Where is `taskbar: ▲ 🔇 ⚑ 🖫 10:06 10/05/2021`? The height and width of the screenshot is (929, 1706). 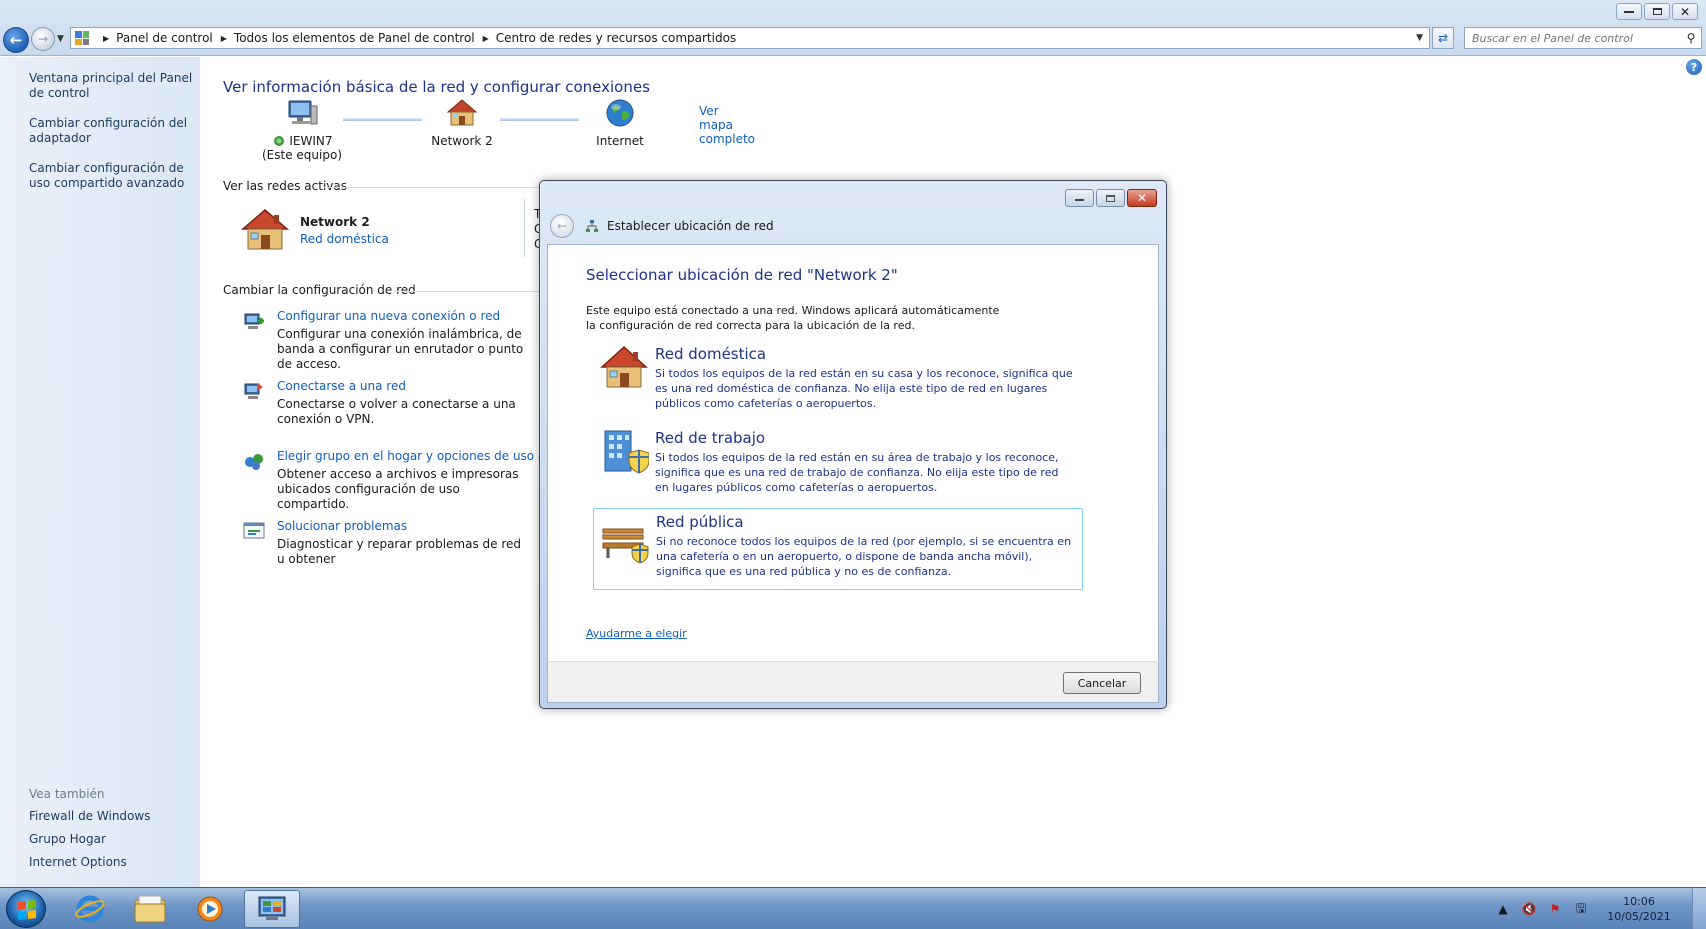 taskbar: ▲ 🔇 ⚑ 🖫 10:06 10/05/2021 is located at coordinates (853, 908).